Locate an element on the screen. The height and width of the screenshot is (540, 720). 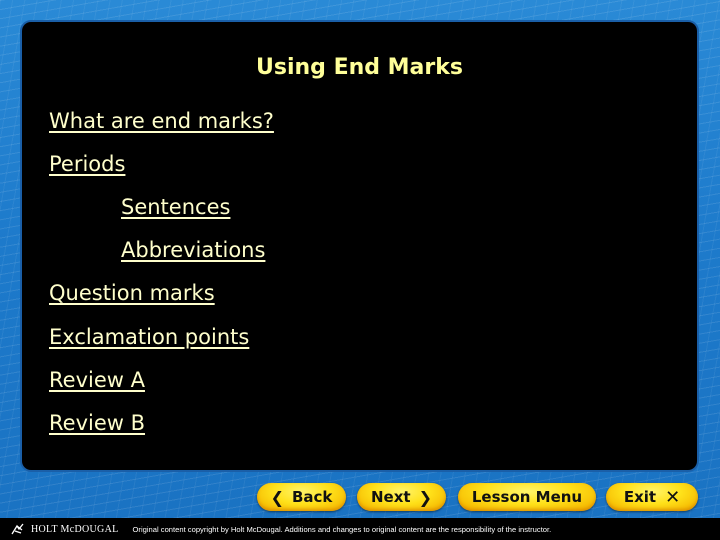
link-periods: Periods is located at coordinates (87, 164).